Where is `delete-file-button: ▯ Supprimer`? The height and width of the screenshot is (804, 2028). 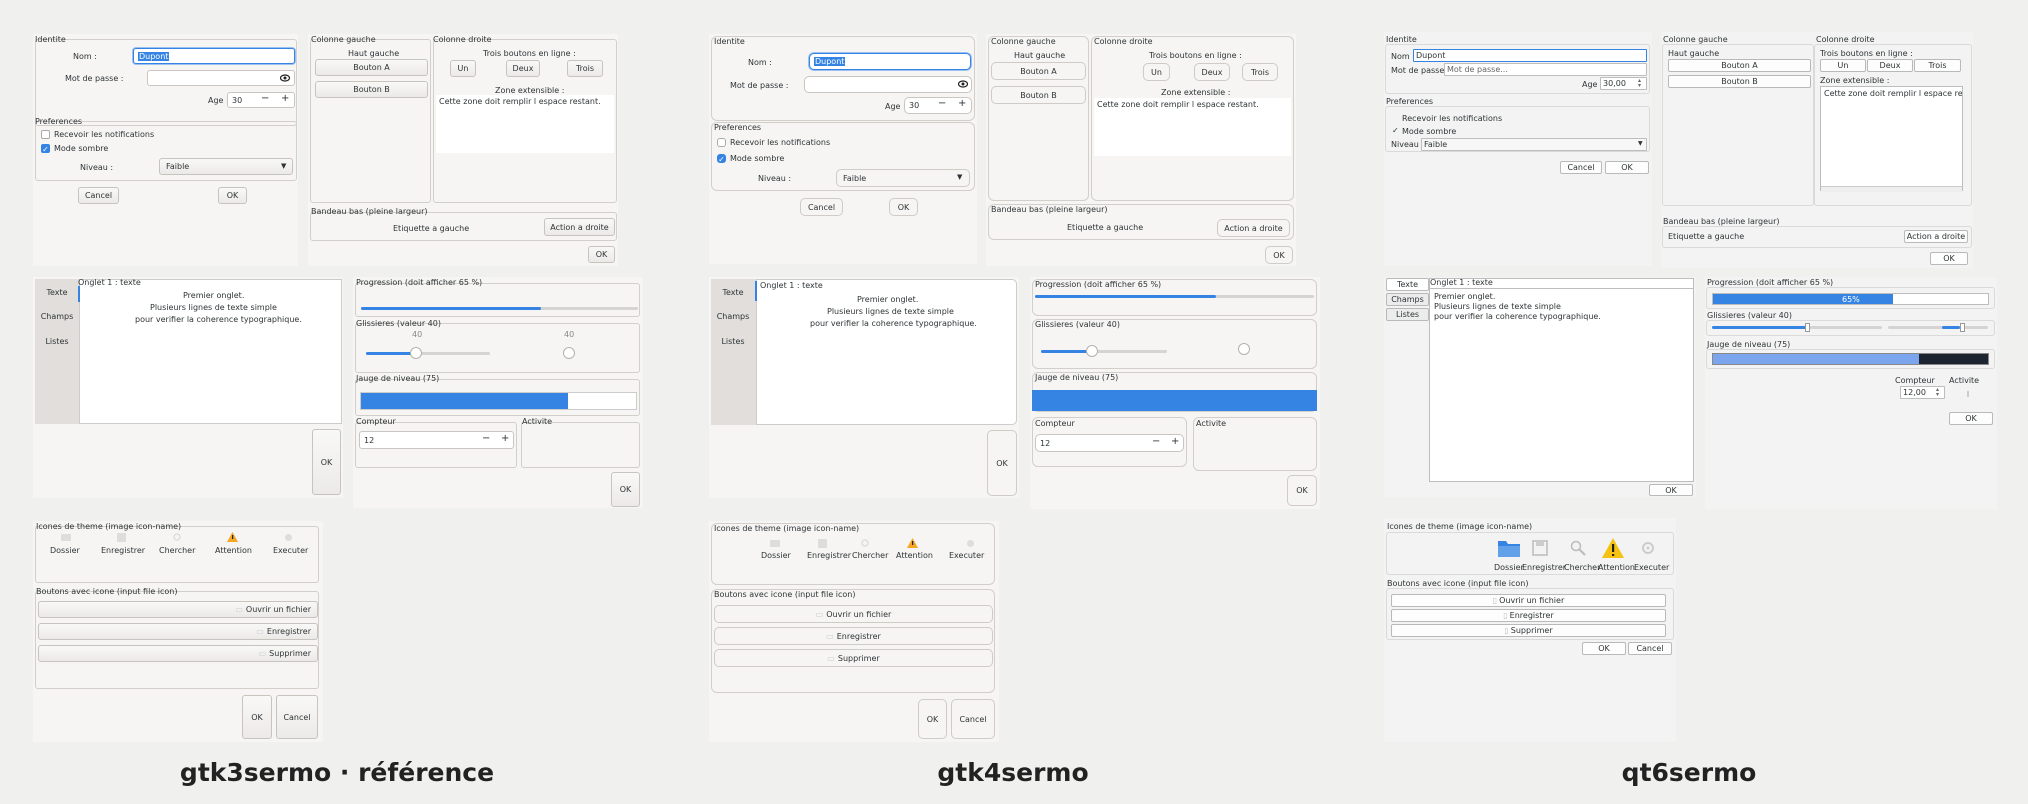 delete-file-button: ▯ Supprimer is located at coordinates (1528, 630).